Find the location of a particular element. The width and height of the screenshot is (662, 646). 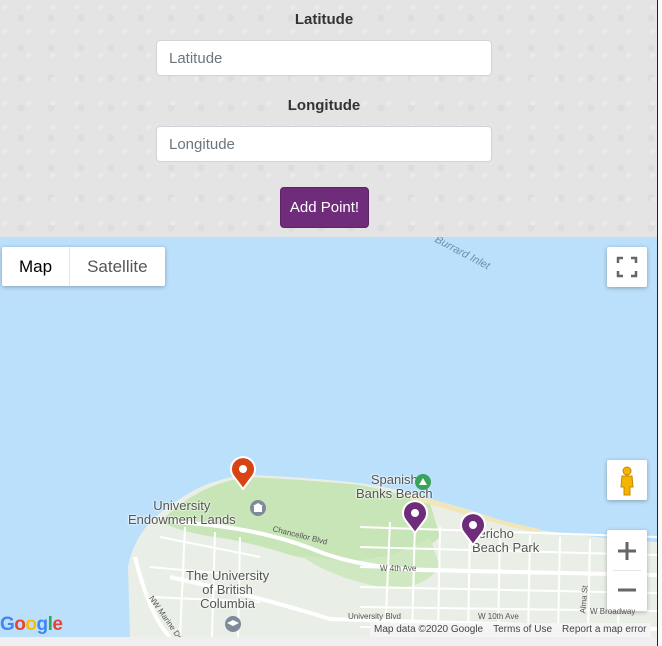

map-type-control: Map Satellite is located at coordinates (83, 266).